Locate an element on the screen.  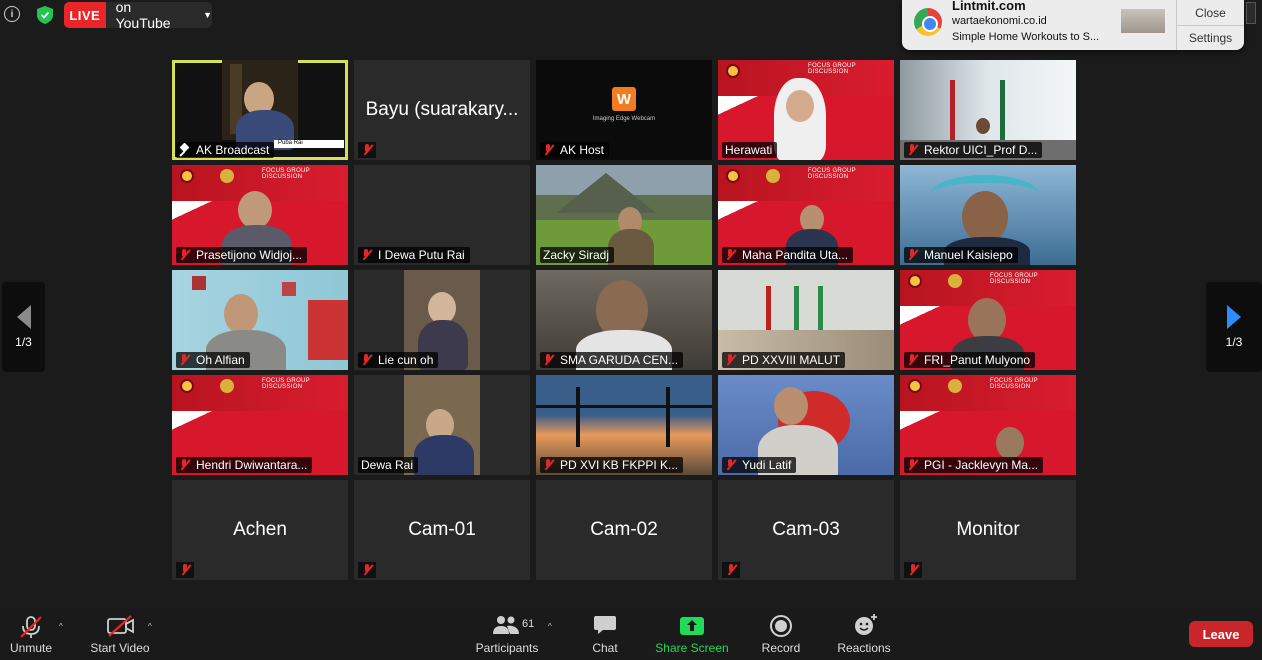
participant-tile: FOCUS GROUP DISCUSSION Herawati is located at coordinates (806, 110).